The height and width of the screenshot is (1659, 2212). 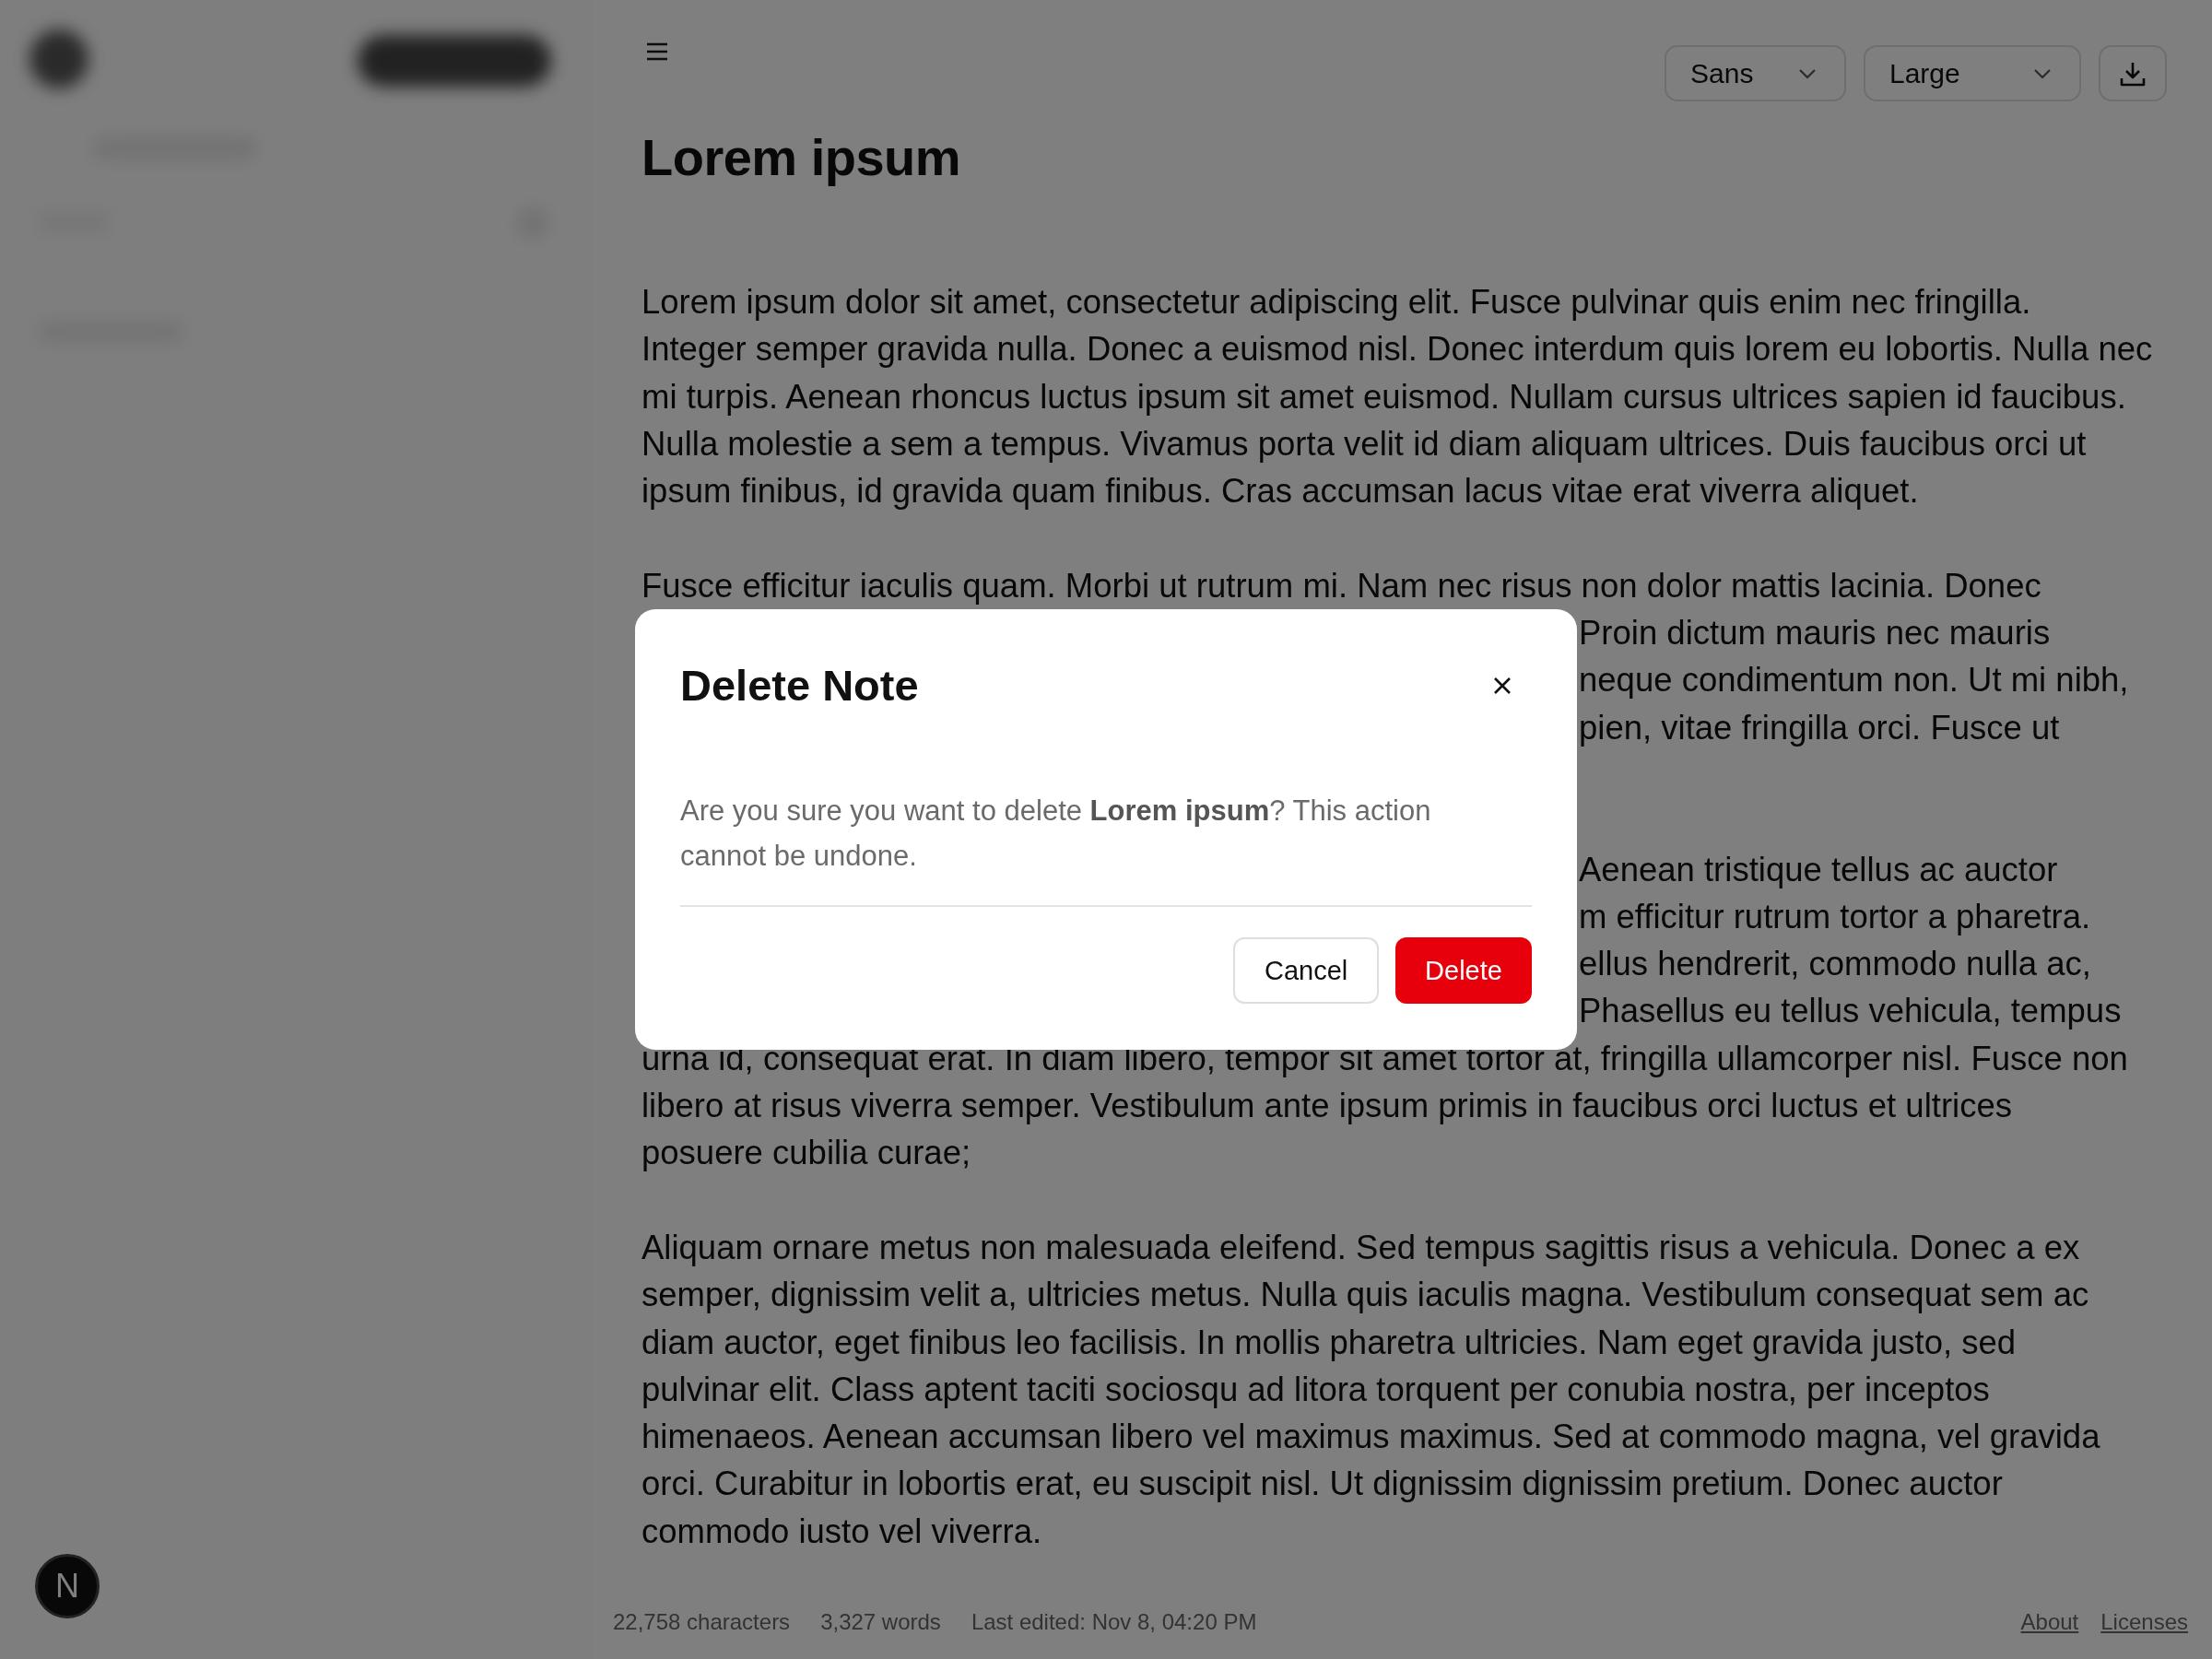 I want to click on note-title: Lorem ipsum, so click(x=801, y=157).